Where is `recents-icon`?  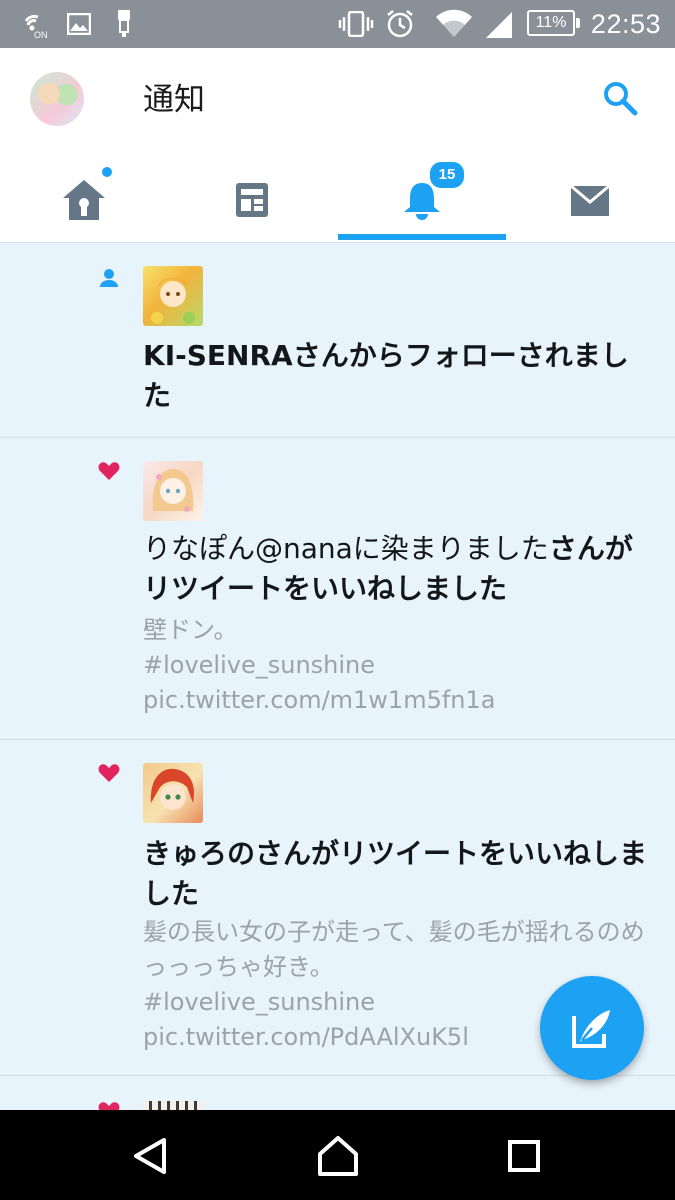
recents-icon is located at coordinates (524, 1156).